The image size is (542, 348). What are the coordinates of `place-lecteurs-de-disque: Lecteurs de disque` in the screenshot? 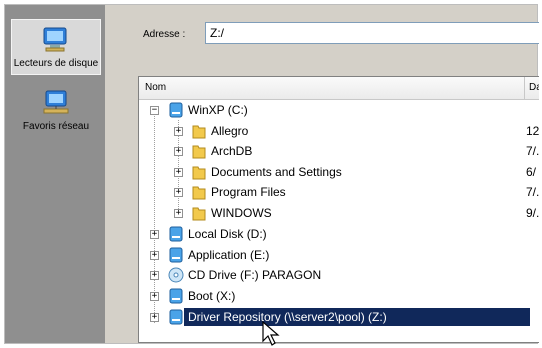 It's located at (56, 47).